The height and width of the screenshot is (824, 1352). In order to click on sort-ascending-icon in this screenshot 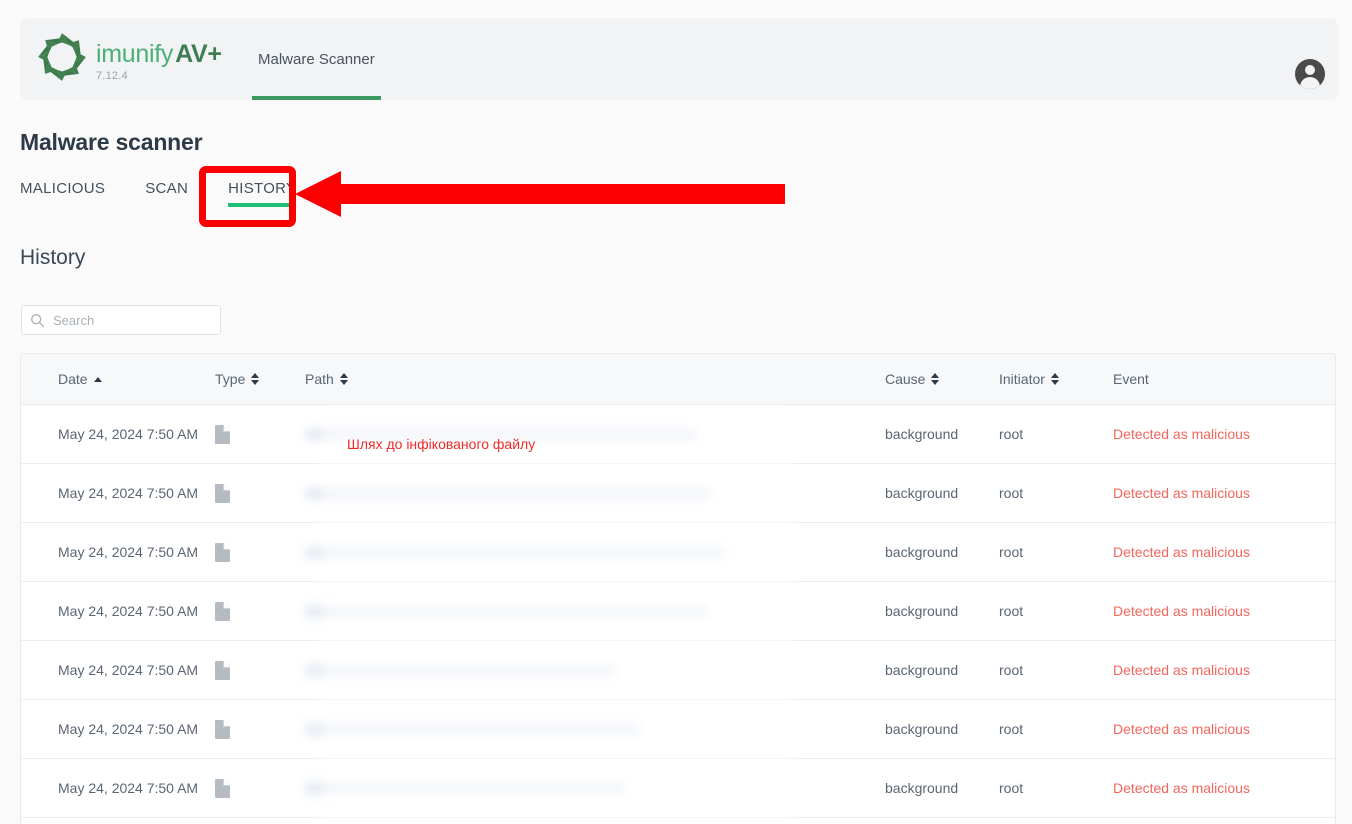, I will do `click(97, 379)`.